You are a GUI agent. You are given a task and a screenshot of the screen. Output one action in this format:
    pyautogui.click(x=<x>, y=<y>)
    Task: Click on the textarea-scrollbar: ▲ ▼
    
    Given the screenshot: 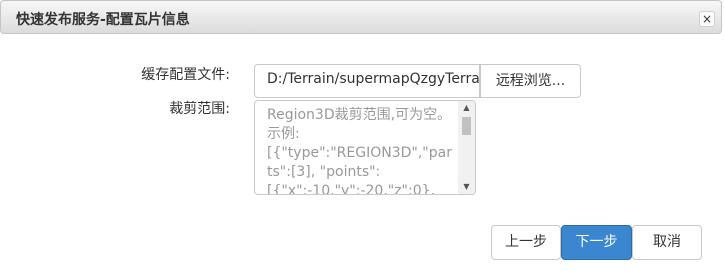 What is the action you would take?
    pyautogui.click(x=466, y=147)
    